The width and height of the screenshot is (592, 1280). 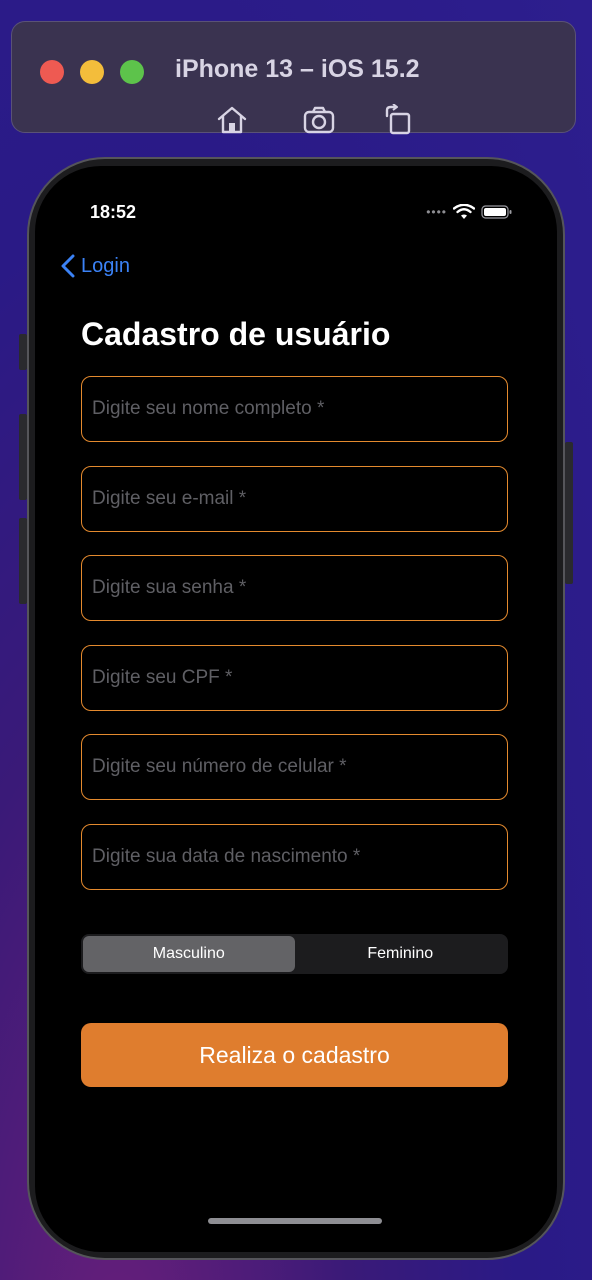 I want to click on chevron-left-icon, so click(x=68, y=266).